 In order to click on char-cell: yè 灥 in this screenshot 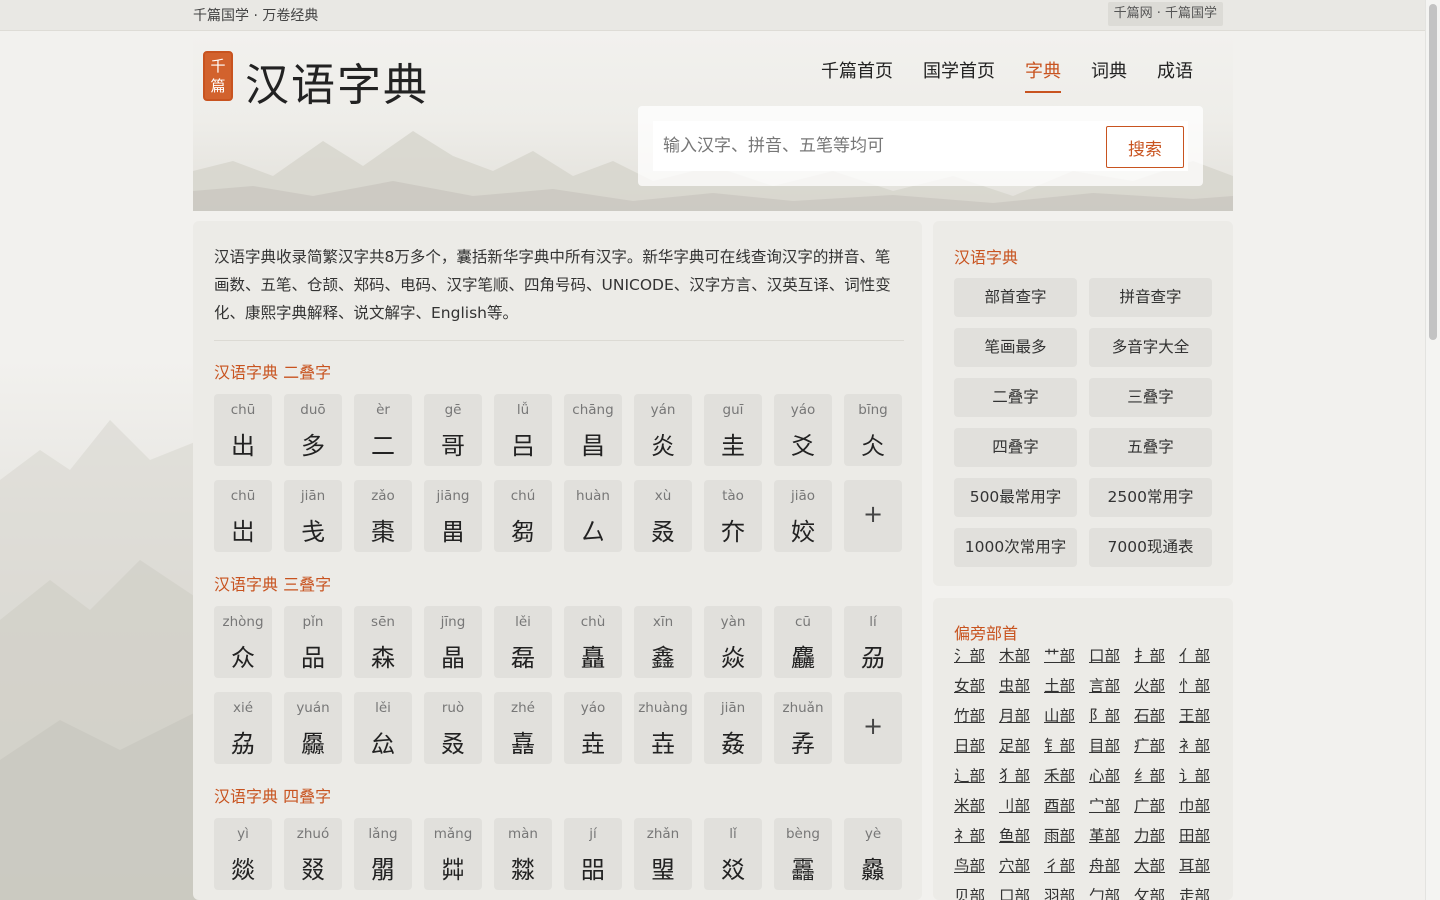, I will do `click(873, 854)`.